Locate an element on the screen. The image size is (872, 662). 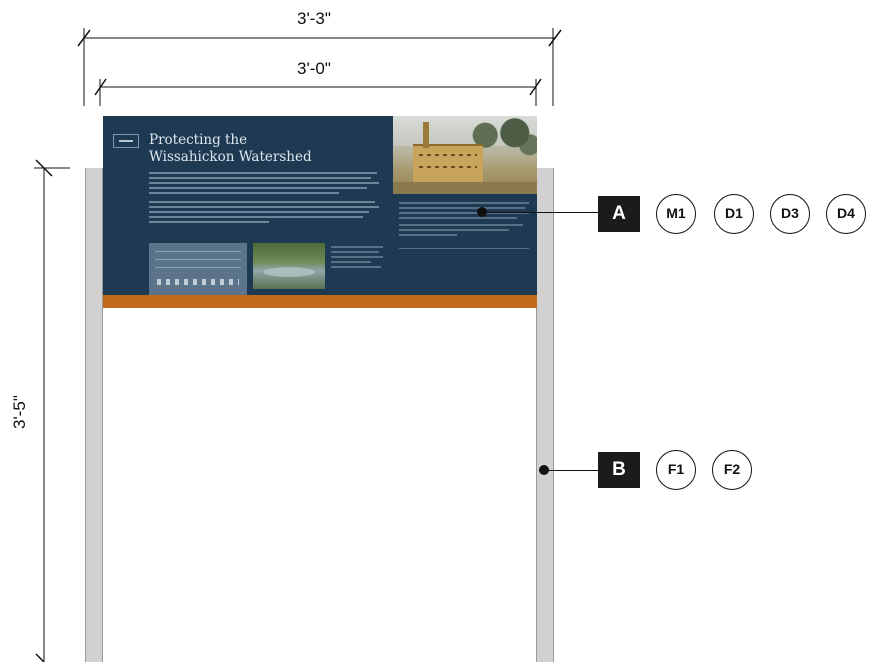
sign-panel: Protecting the Wissahickon Watershed is located at coordinates (320, 206).